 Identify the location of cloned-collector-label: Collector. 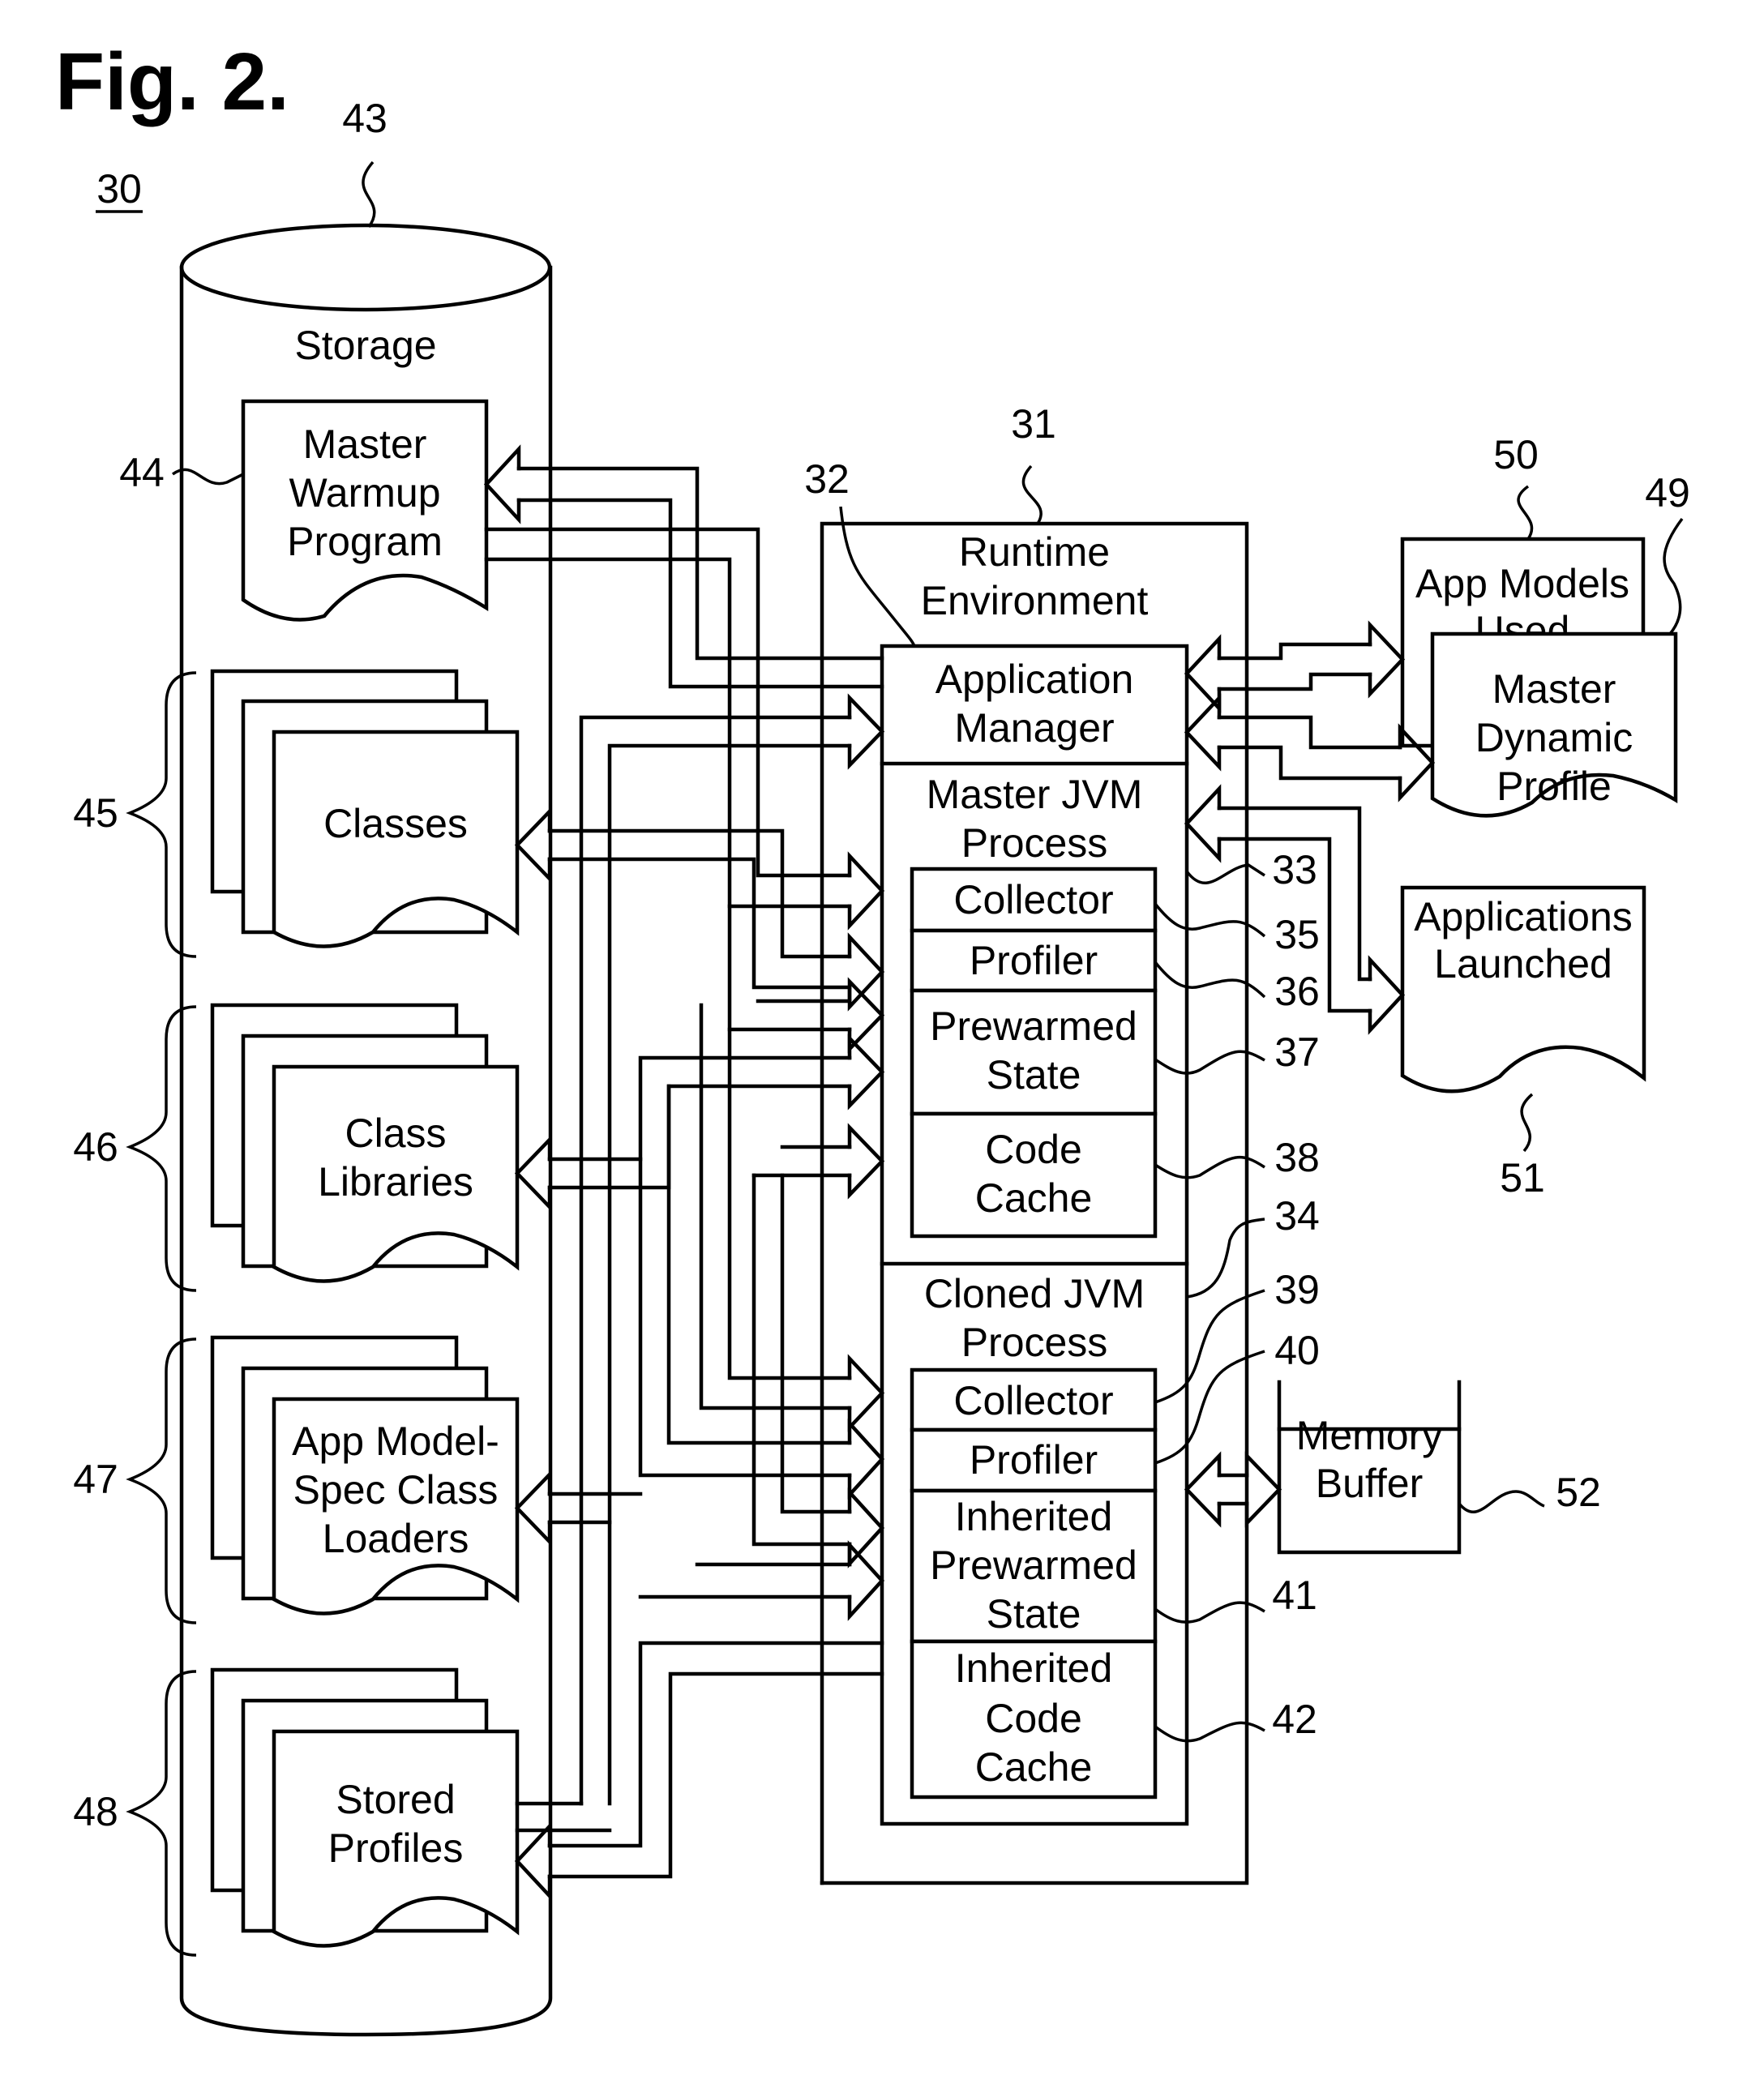
(1033, 1400).